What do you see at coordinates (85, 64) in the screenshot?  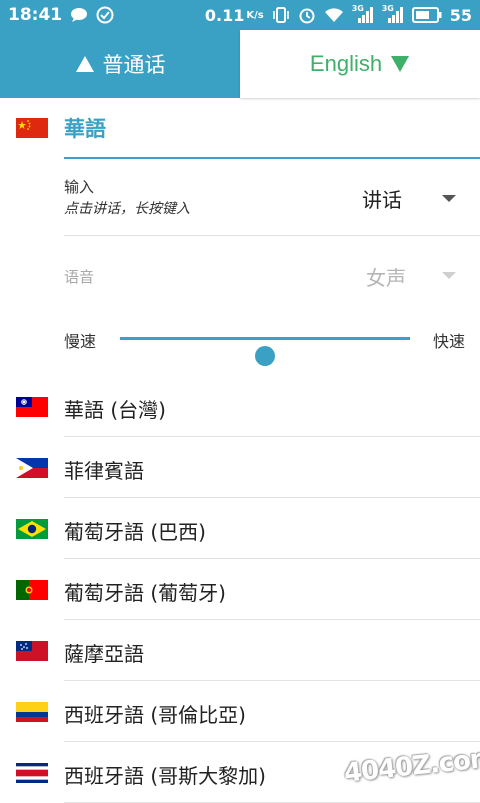 I see `triangle-up-icon` at bounding box center [85, 64].